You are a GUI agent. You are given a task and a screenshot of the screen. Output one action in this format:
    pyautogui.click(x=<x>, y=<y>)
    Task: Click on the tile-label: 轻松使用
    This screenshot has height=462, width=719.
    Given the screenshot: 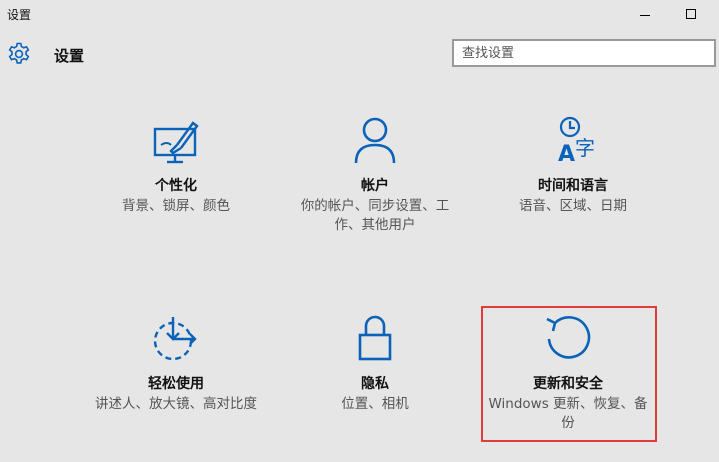 What is the action you would take?
    pyautogui.click(x=176, y=384)
    